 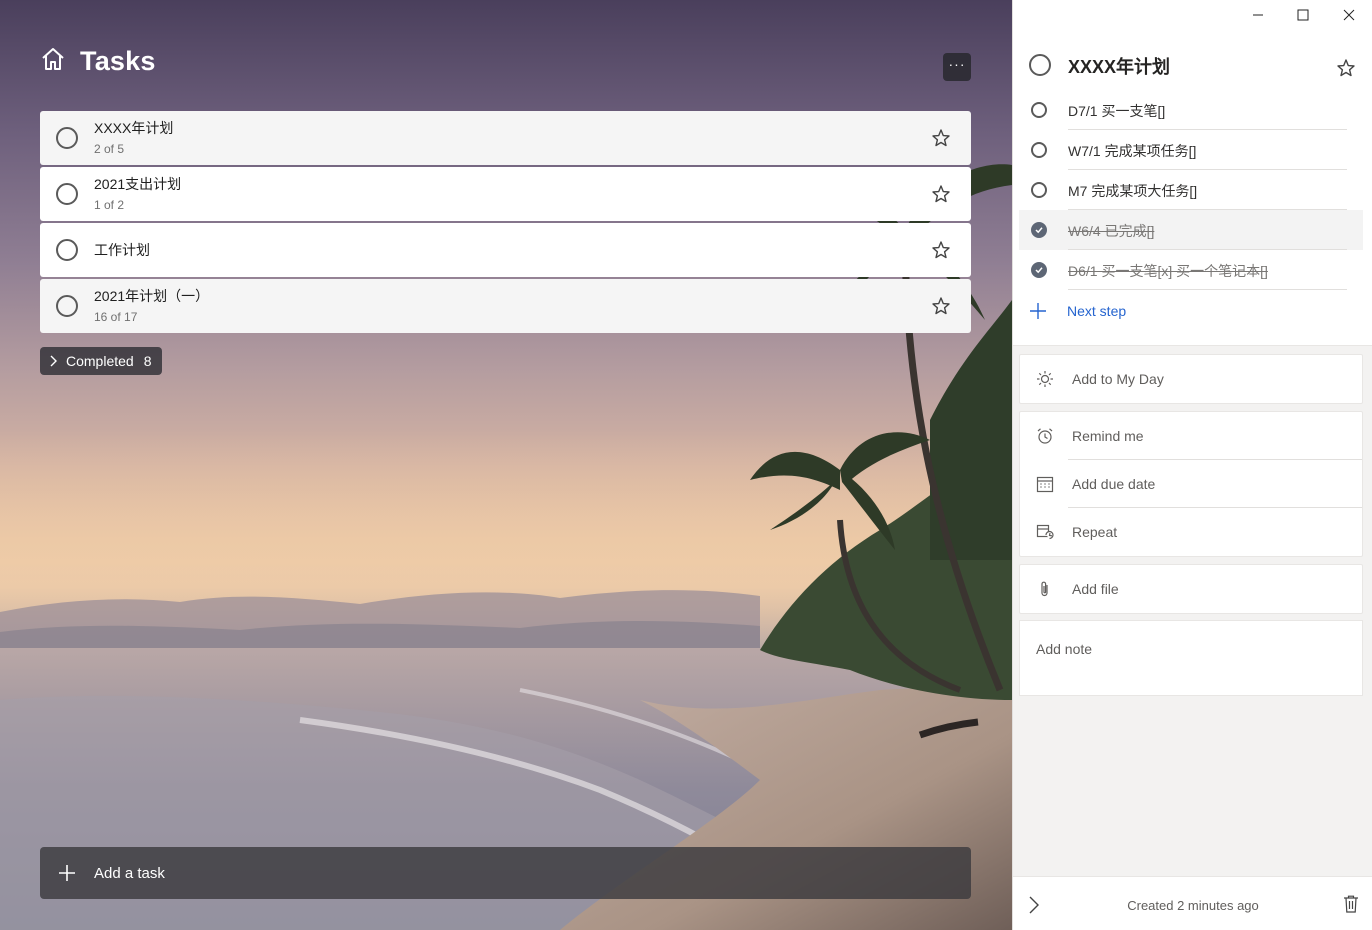 I want to click on remind-label: Remind me, so click(x=1108, y=436).